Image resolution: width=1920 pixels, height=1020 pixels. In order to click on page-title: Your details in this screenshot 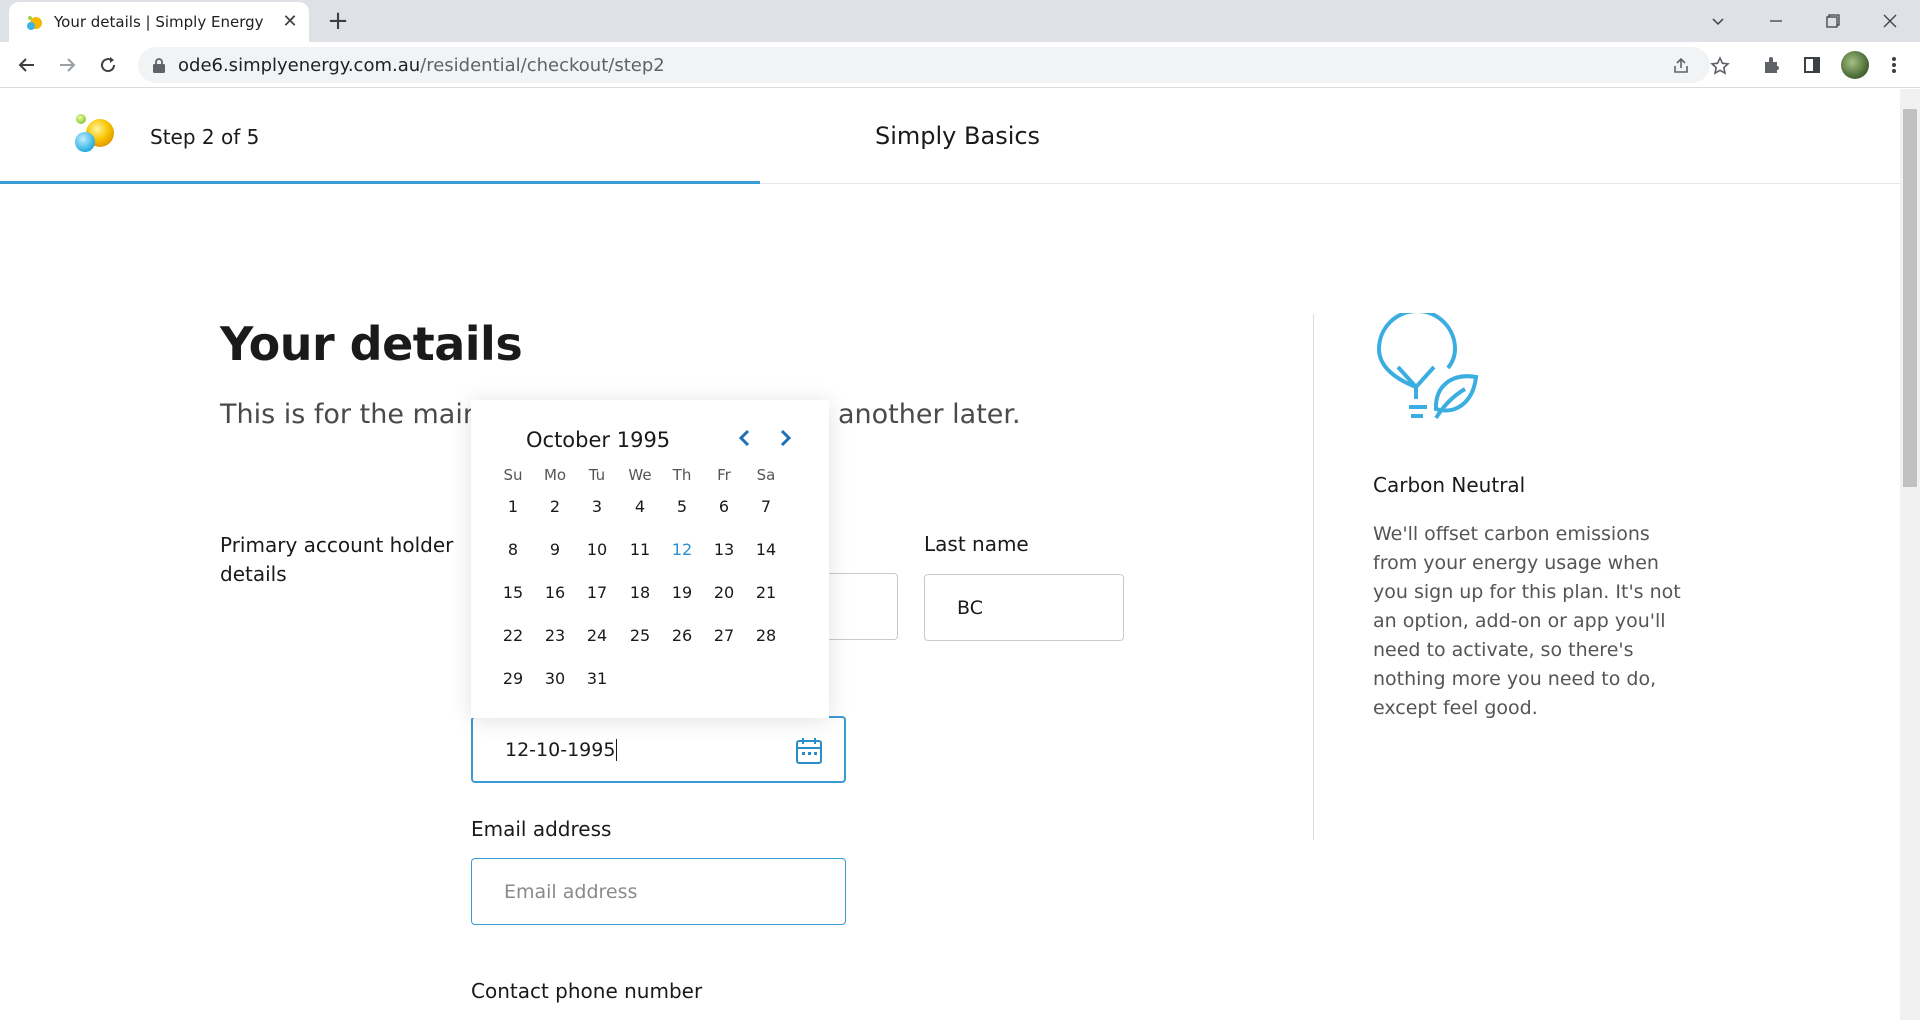, I will do `click(371, 344)`.